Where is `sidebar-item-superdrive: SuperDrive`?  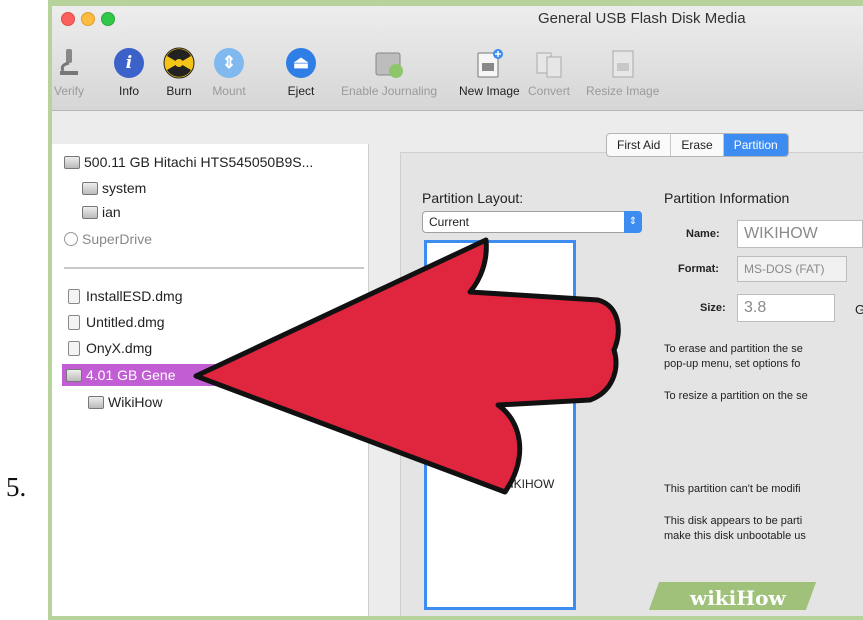 sidebar-item-superdrive: SuperDrive is located at coordinates (108, 239).